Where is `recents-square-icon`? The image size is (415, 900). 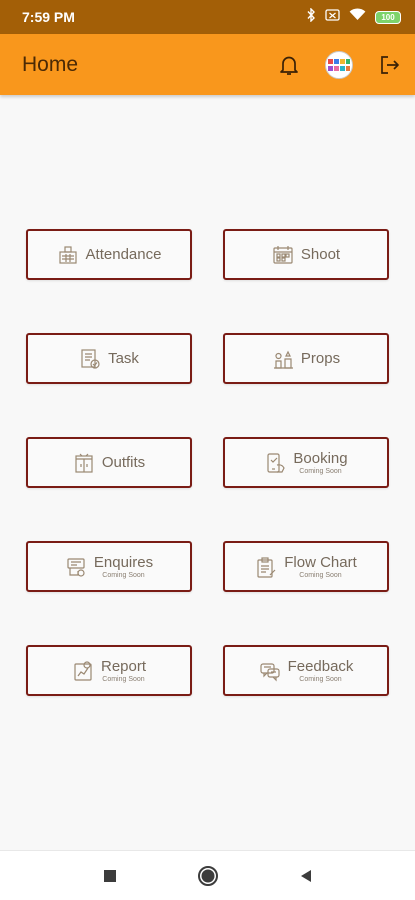
recents-square-icon is located at coordinates (110, 876).